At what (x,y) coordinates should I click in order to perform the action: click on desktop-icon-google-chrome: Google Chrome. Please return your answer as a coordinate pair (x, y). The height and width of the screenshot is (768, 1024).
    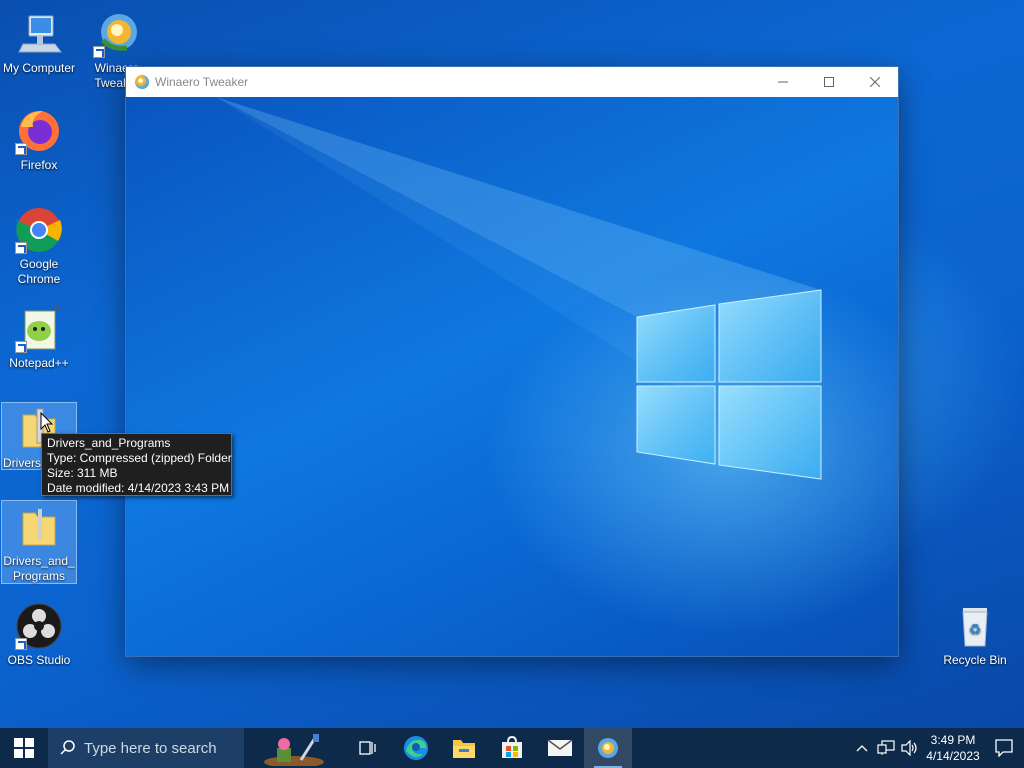
    Looking at the image, I should click on (39, 245).